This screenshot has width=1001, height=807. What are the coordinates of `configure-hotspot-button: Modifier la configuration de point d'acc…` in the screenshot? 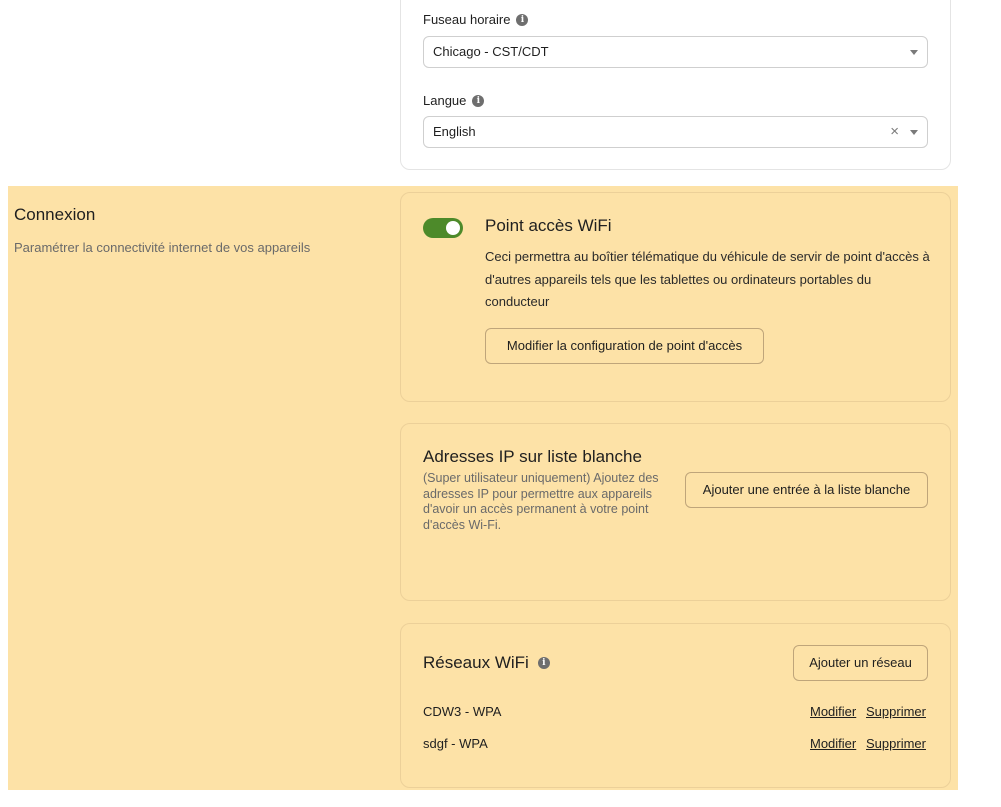 It's located at (624, 346).